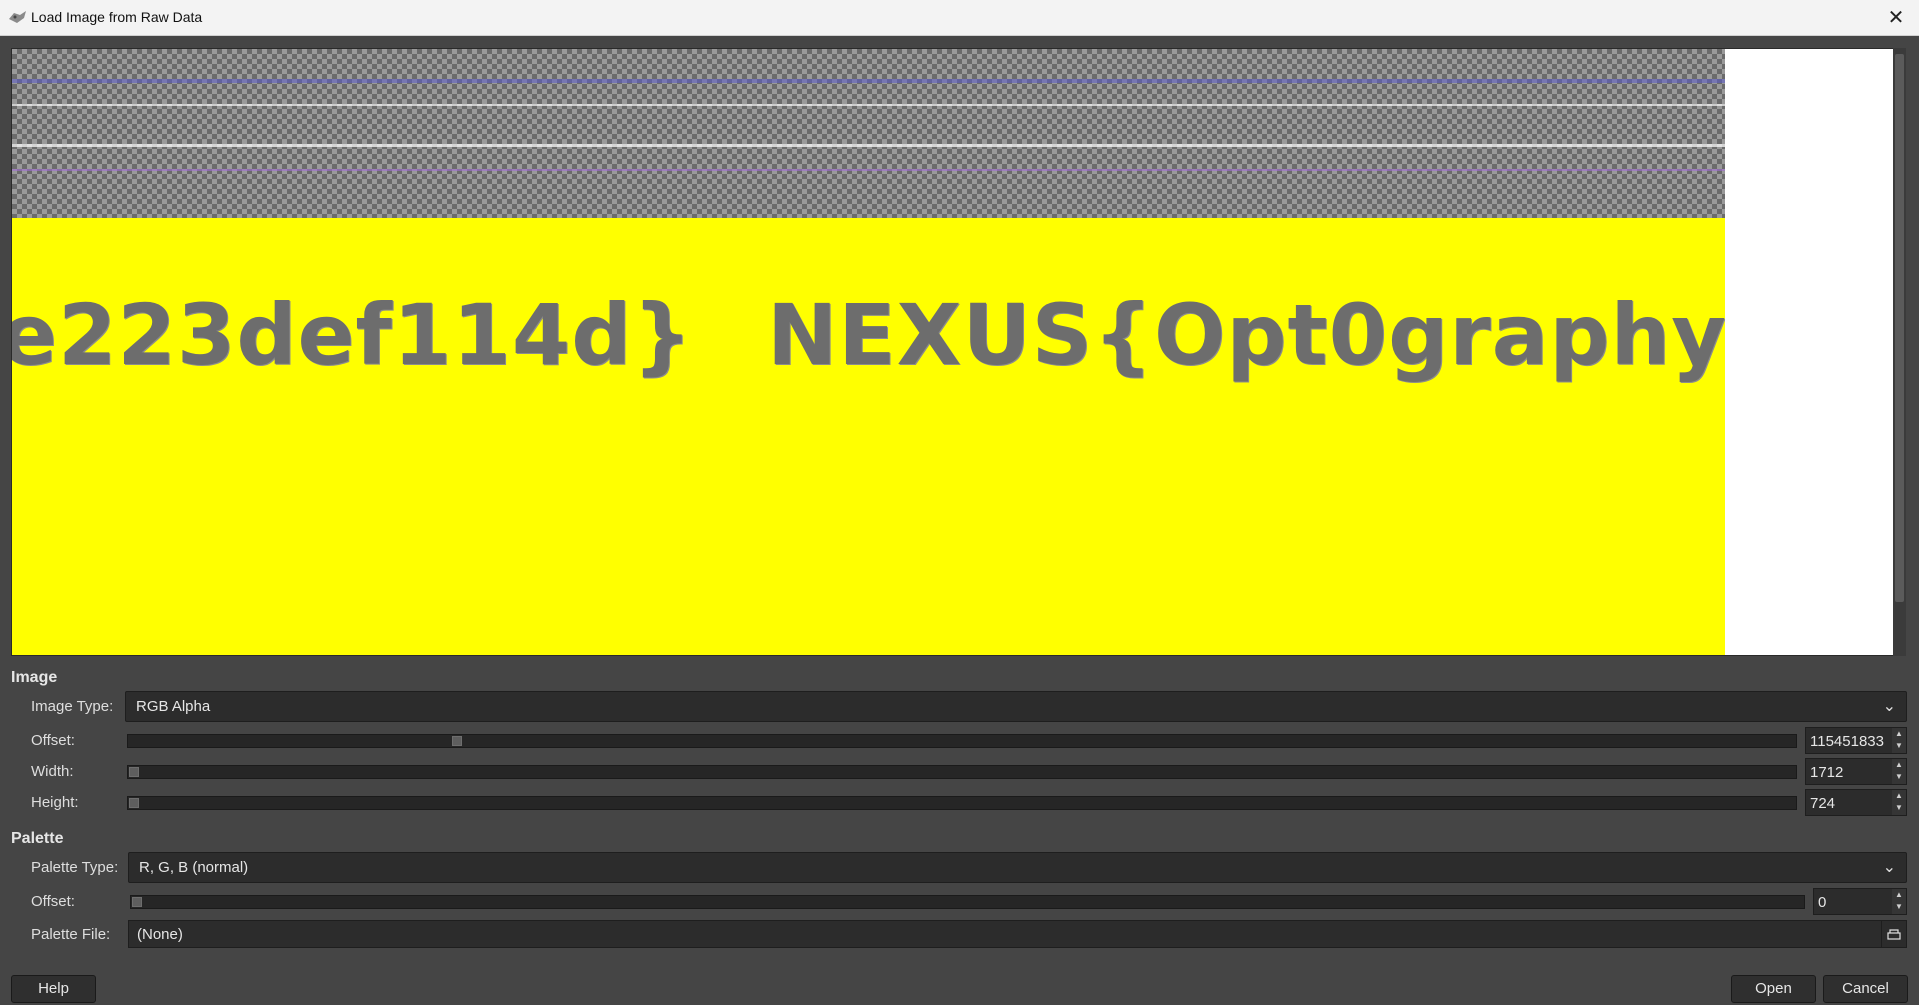 The height and width of the screenshot is (1005, 1919). I want to click on height-spin-arrows: ▲ ▼, so click(1899, 802).